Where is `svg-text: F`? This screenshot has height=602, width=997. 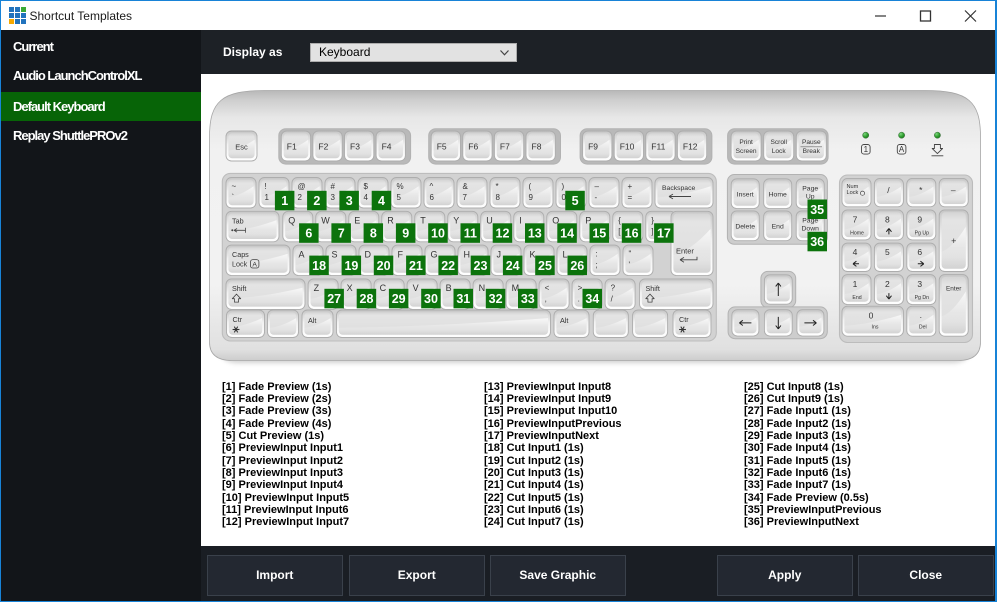
svg-text: F is located at coordinates (401, 254).